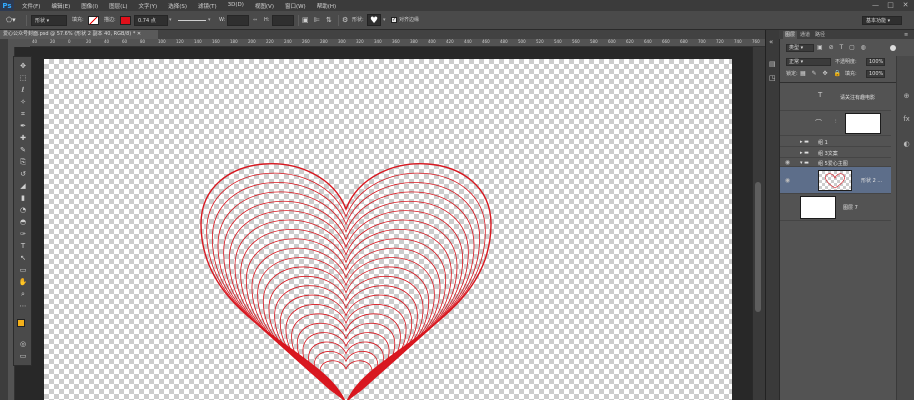  Describe the element at coordinates (255, 20) in the screenshot. I see `link-icon: ⇔` at that location.